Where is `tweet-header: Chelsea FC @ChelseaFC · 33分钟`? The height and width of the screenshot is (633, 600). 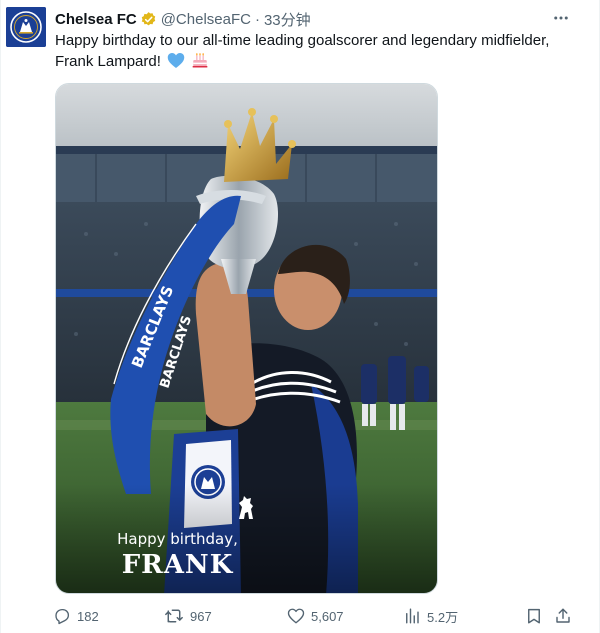 tweet-header: Chelsea FC @ChelseaFC · 33分钟 is located at coordinates (183, 19).